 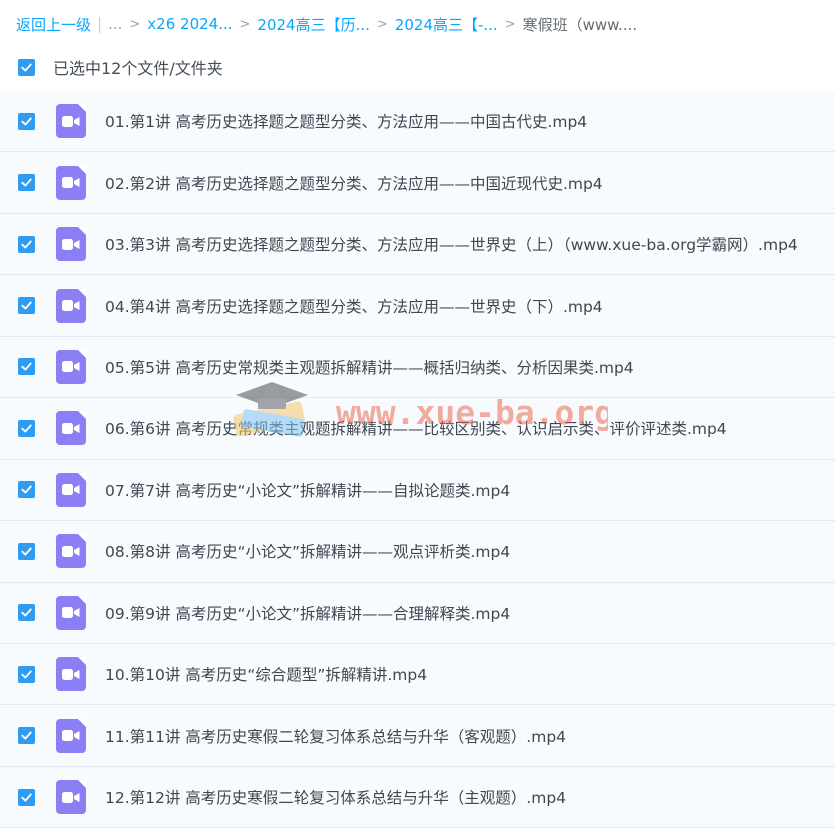 What do you see at coordinates (307, 490) in the screenshot?
I see `file-name: 07.第7讲 高考历史“小论文”拆解精讲——自拟论题类.mp4` at bounding box center [307, 490].